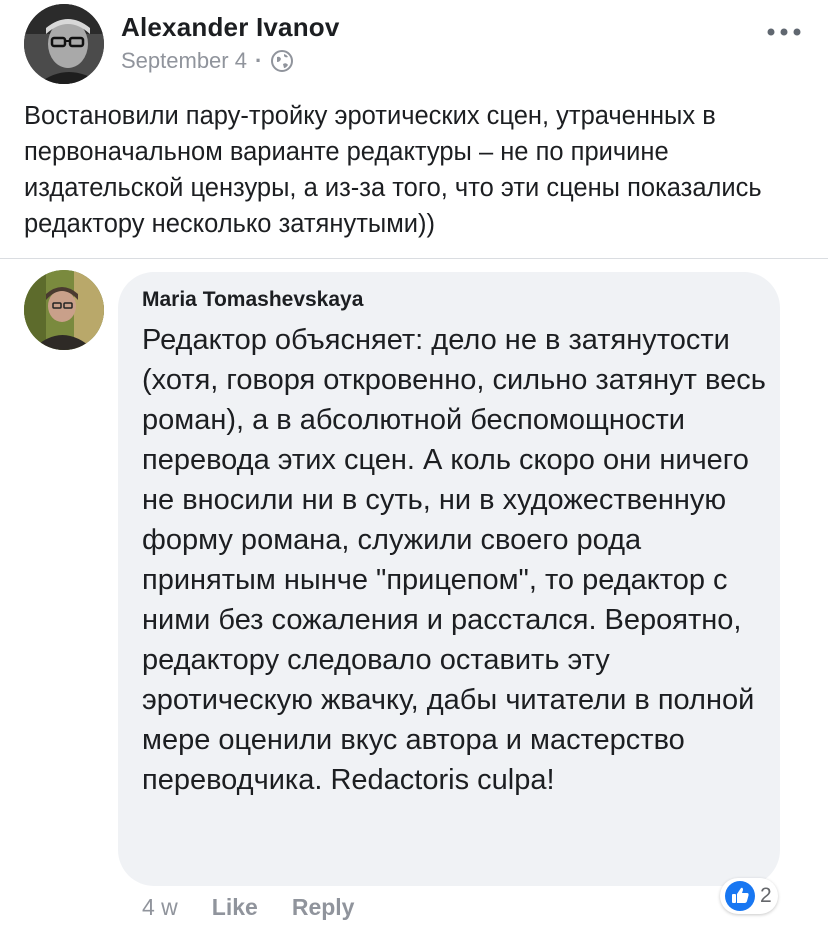 The width and height of the screenshot is (828, 952). I want to click on commenter-photo, so click(64, 310).